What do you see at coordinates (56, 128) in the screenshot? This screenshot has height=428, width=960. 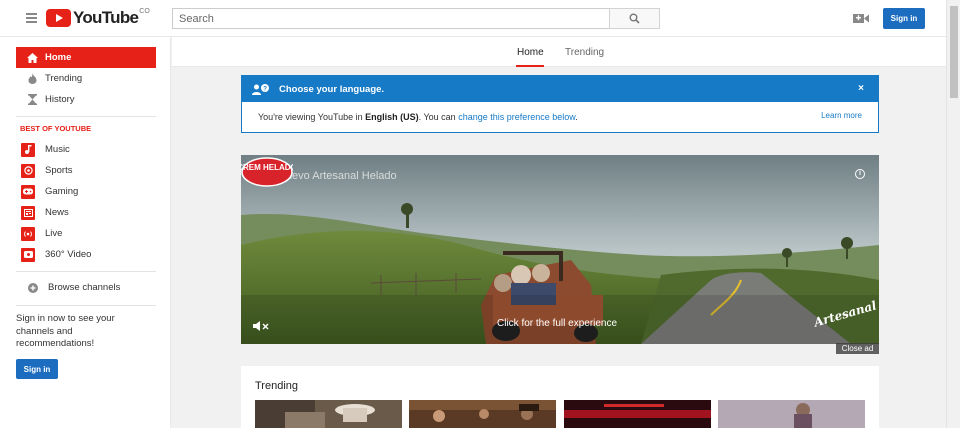 I see `section-title: BEST OF YOUTUBE` at bounding box center [56, 128].